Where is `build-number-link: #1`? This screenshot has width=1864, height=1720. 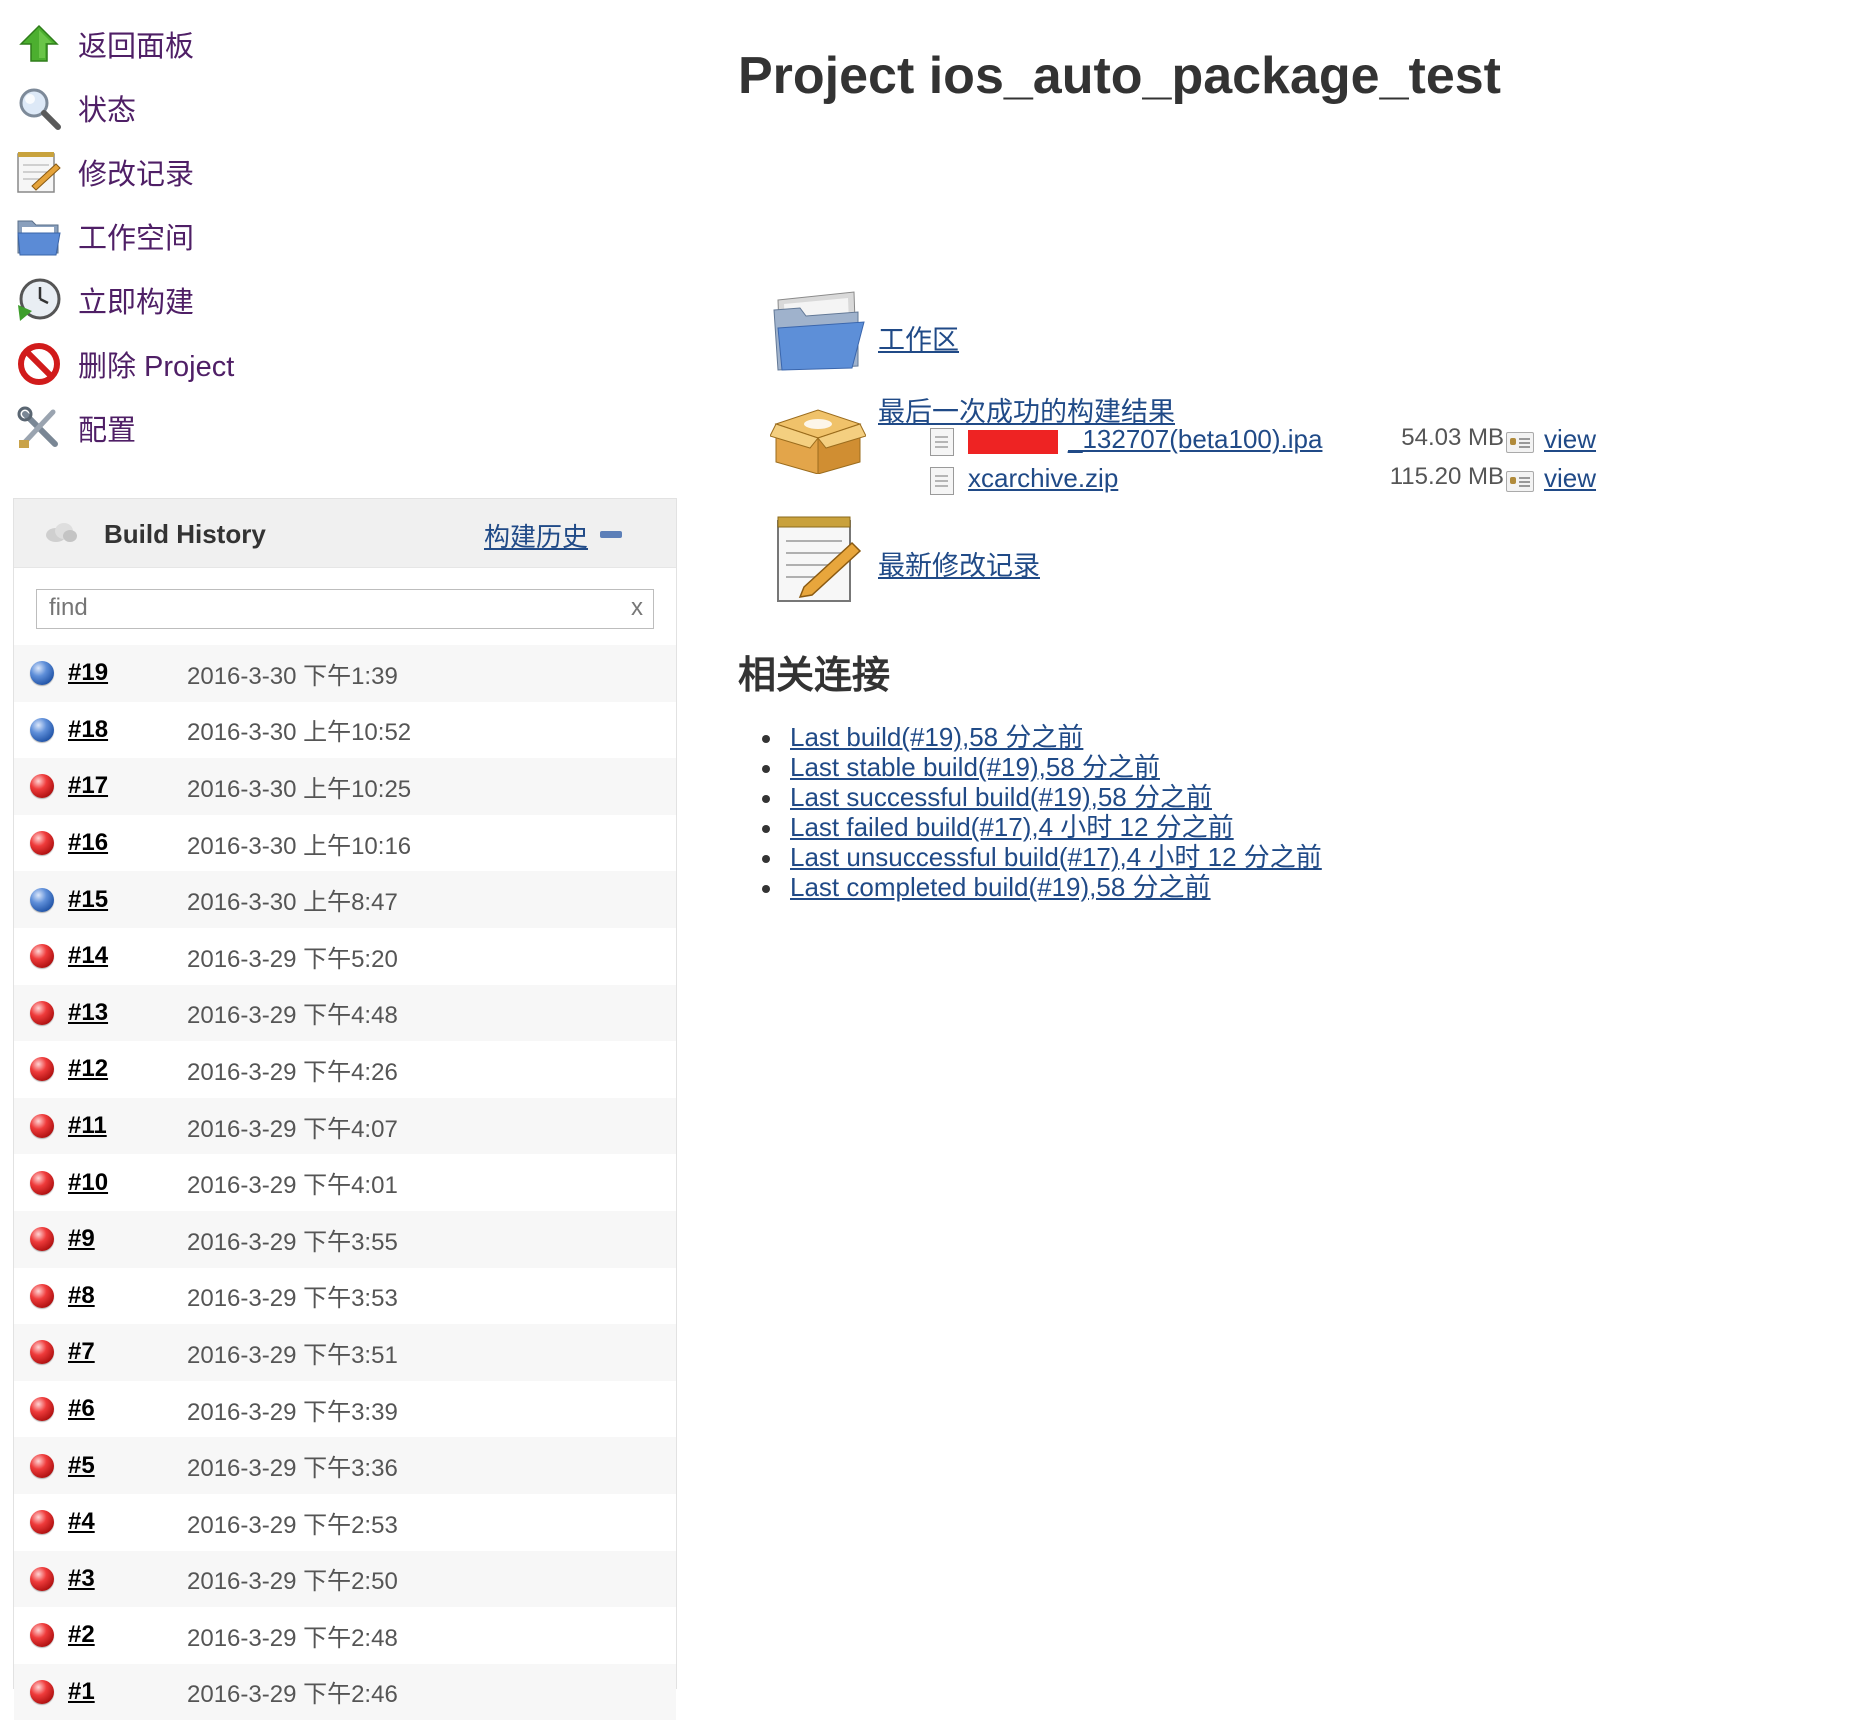
build-number-link: #1 is located at coordinates (81, 1692).